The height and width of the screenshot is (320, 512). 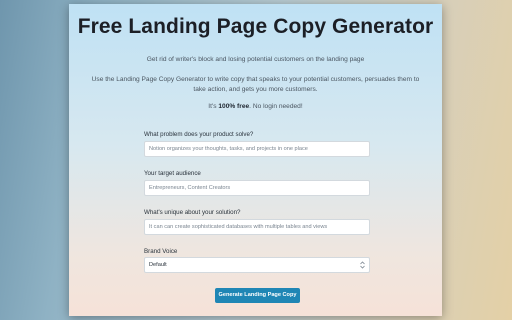 What do you see at coordinates (257, 295) in the screenshot?
I see `generate-button: Generate Landing Page Copy` at bounding box center [257, 295].